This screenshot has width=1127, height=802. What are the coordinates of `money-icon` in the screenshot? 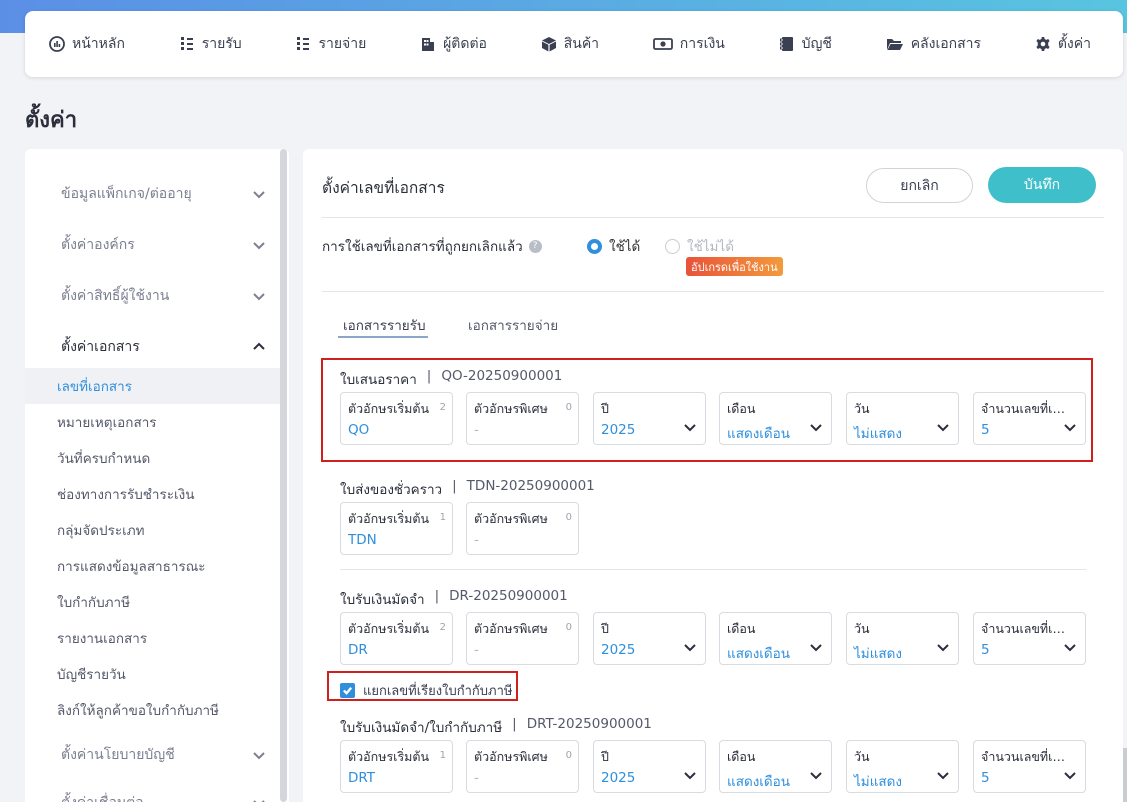 It's located at (662, 44).